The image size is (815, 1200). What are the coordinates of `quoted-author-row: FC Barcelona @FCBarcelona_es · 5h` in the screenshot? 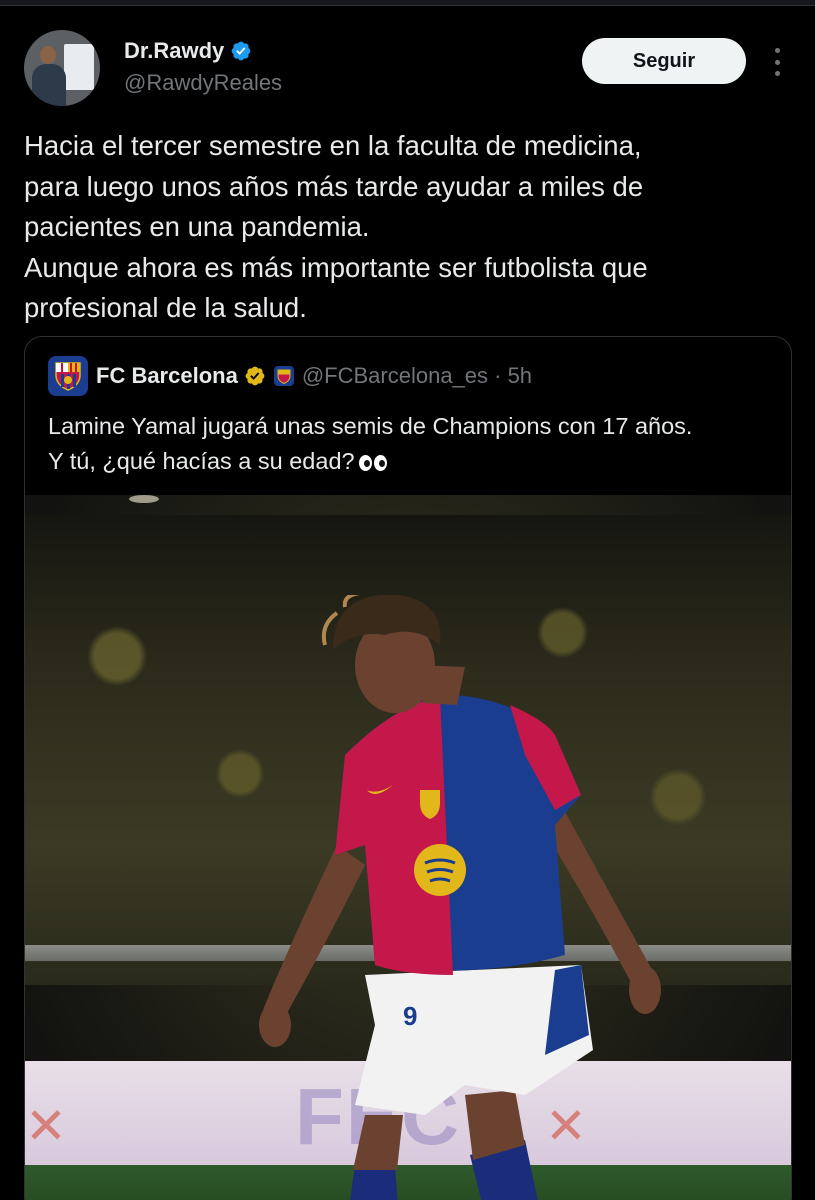 It's located at (314, 376).